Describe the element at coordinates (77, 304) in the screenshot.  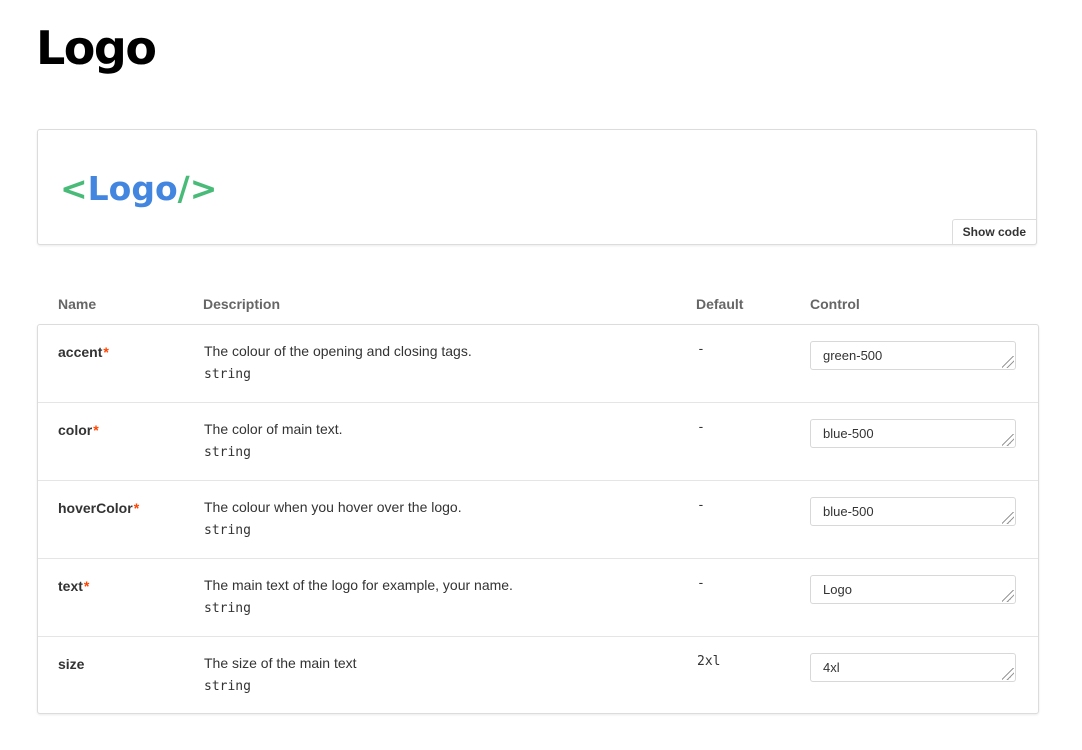
I see `column-header-name: Name` at that location.